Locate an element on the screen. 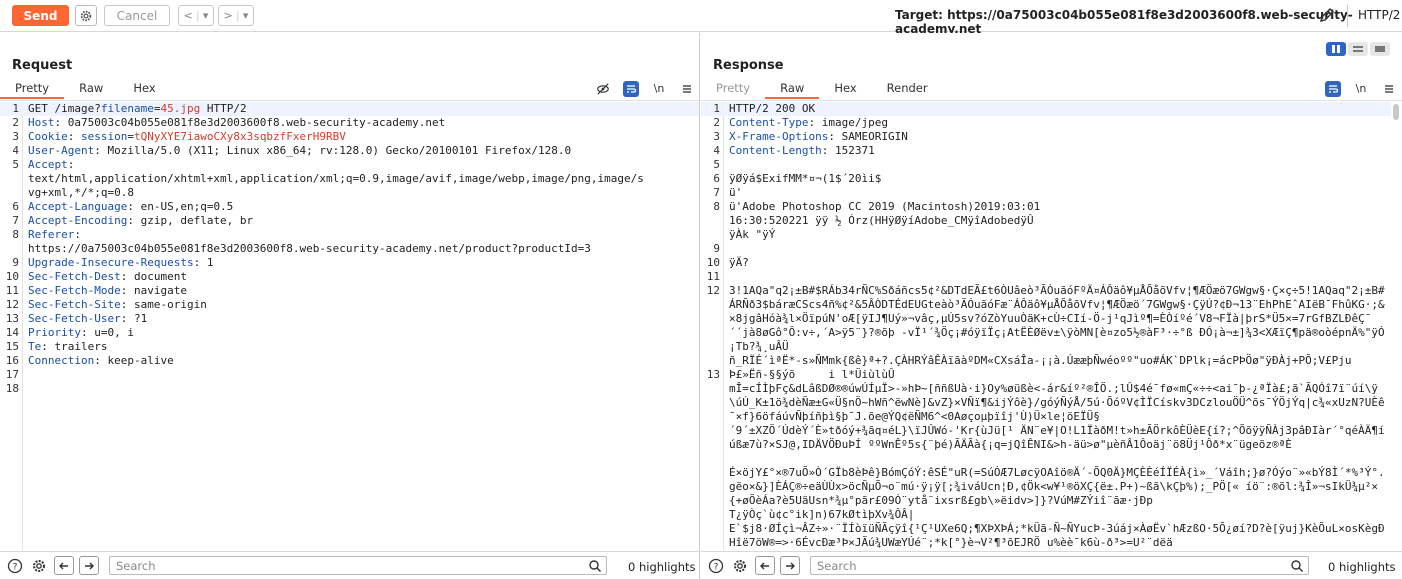 Image resolution: width=1402 pixels, height=579 pixels. request-wrap-toggle is located at coordinates (631, 88).